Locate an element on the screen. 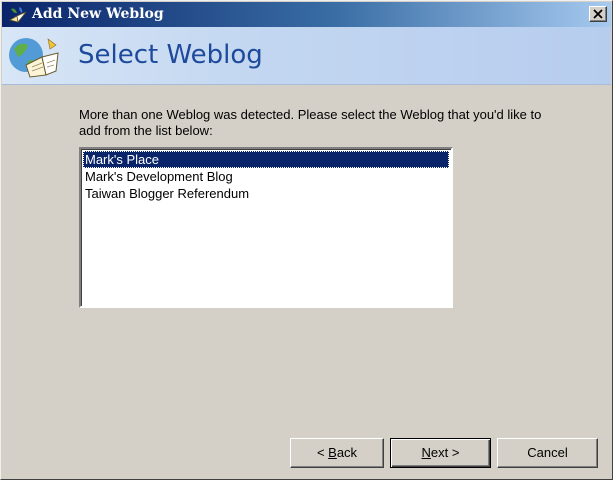  wizard-header: Select Weblog is located at coordinates (306, 56).